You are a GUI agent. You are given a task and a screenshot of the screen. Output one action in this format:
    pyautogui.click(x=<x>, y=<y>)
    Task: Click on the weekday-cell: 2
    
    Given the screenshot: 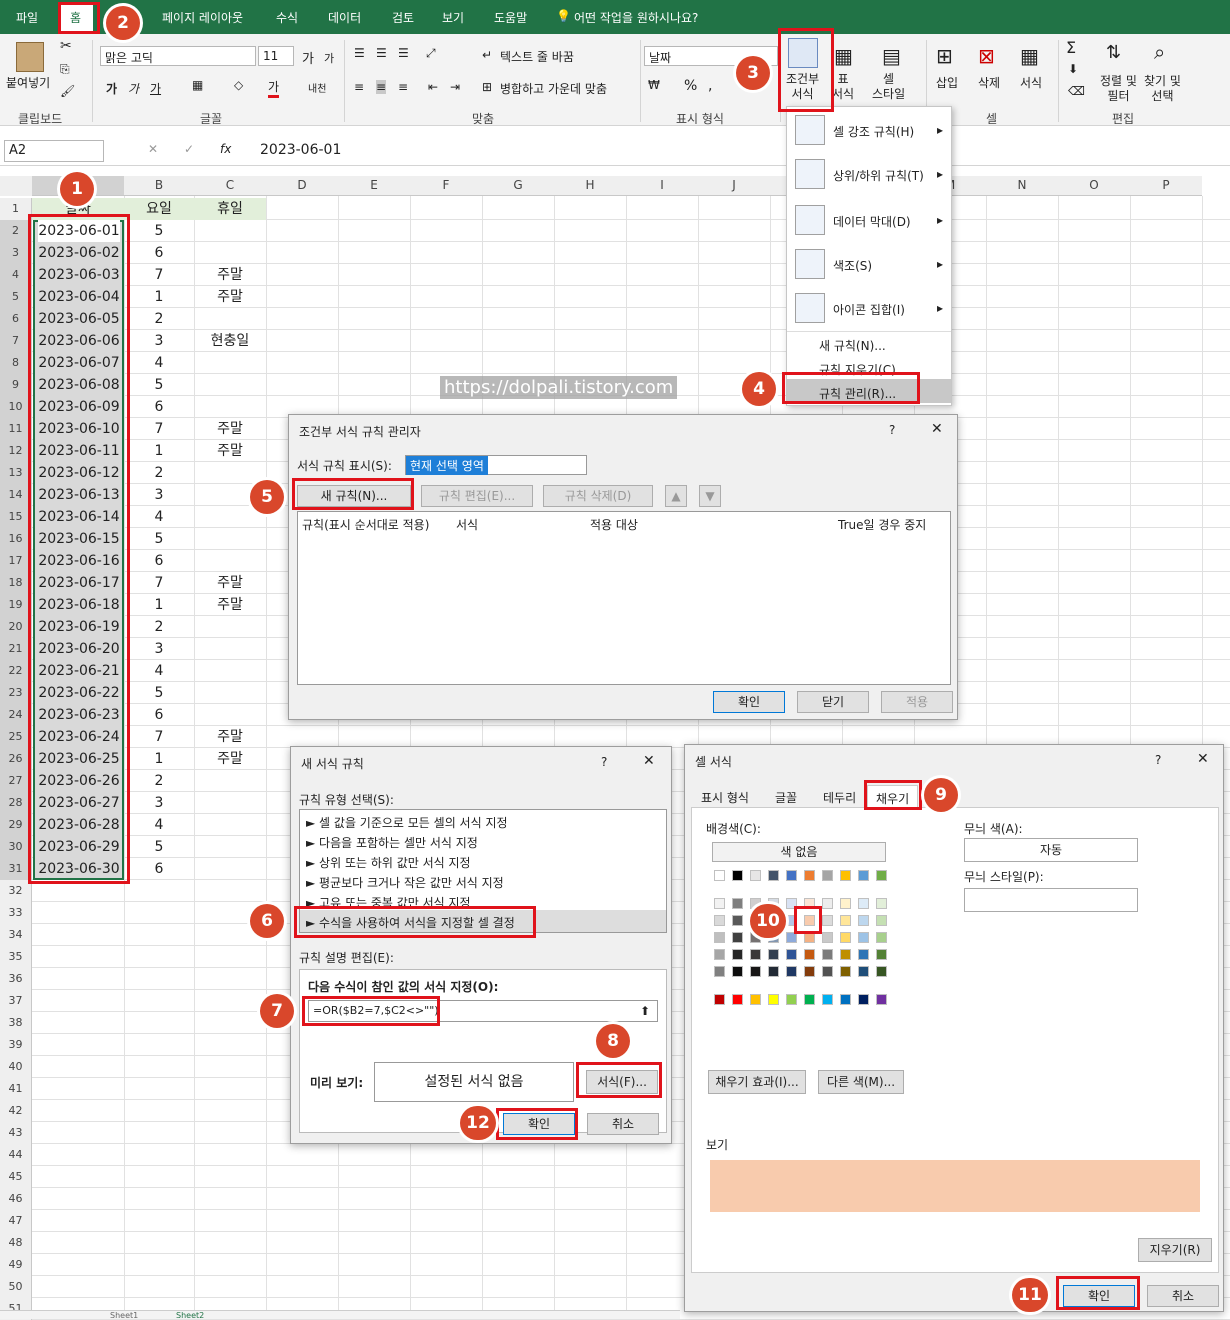 What is the action you would take?
    pyautogui.click(x=159, y=319)
    